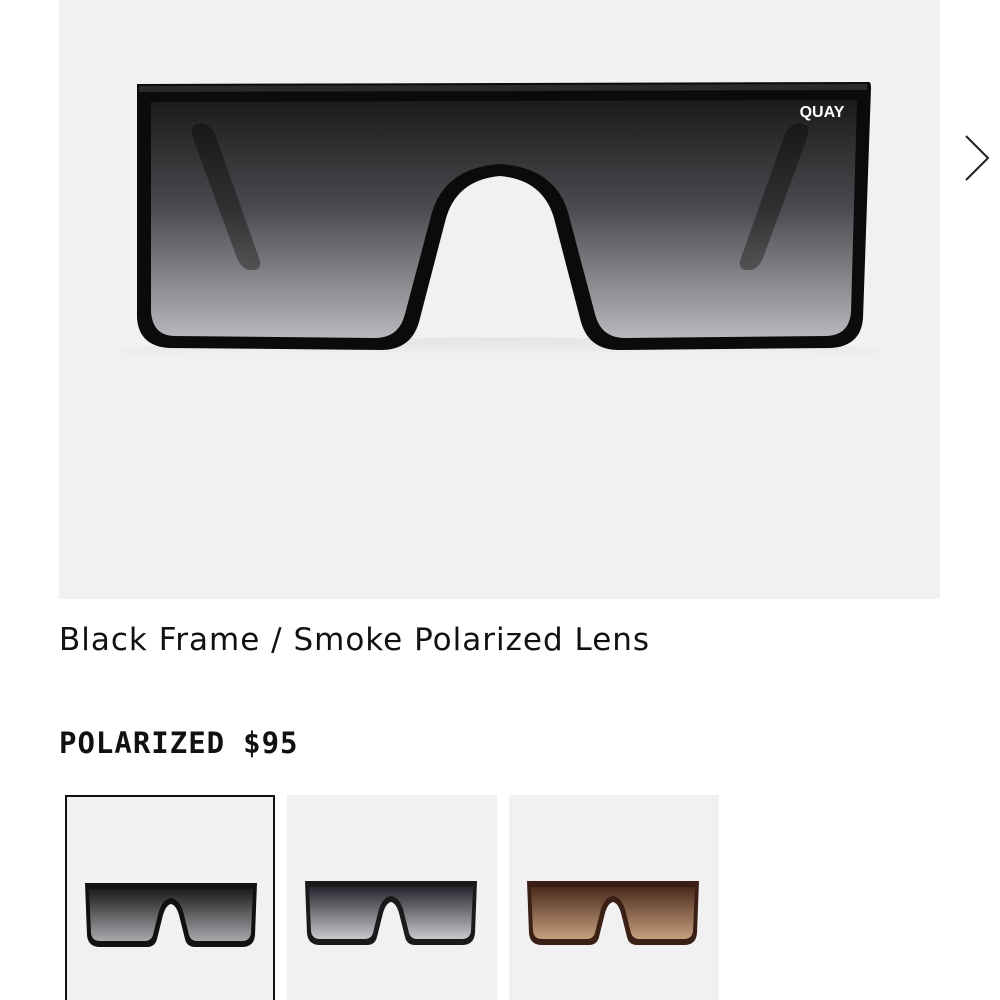 This screenshot has height=1000, width=1000. I want to click on color-swatches, so click(395, 897).